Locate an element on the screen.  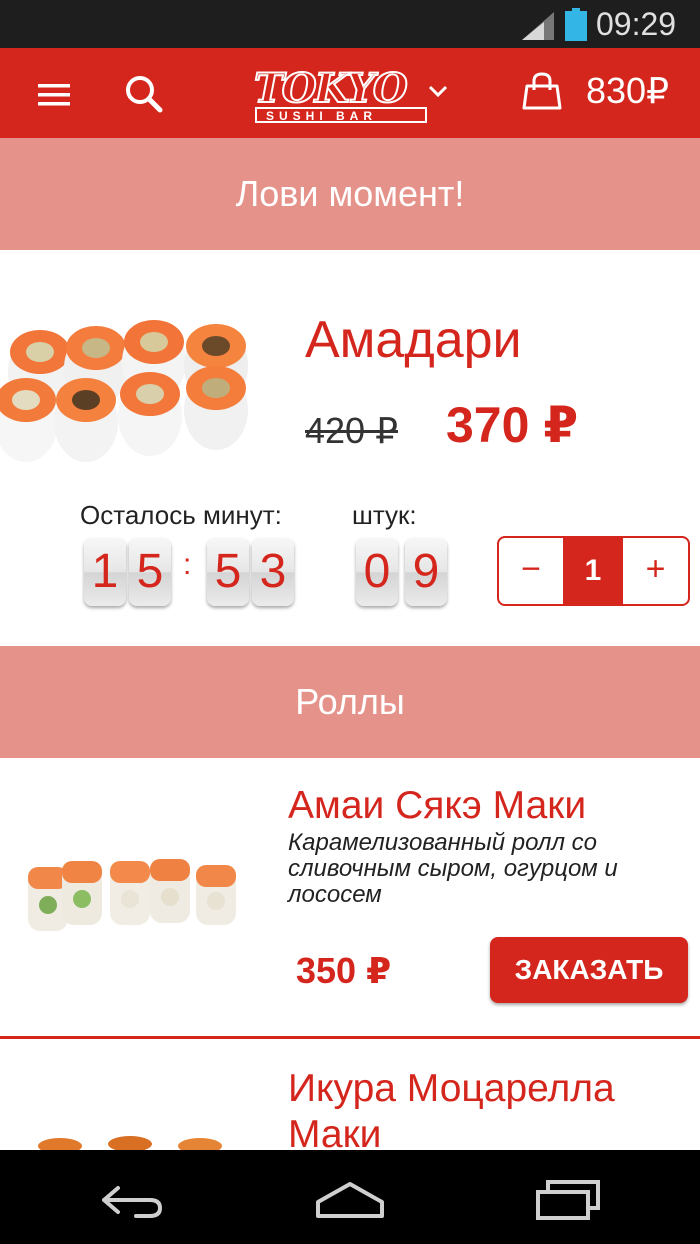
decrease-quantity-button: − is located at coordinates (531, 571).